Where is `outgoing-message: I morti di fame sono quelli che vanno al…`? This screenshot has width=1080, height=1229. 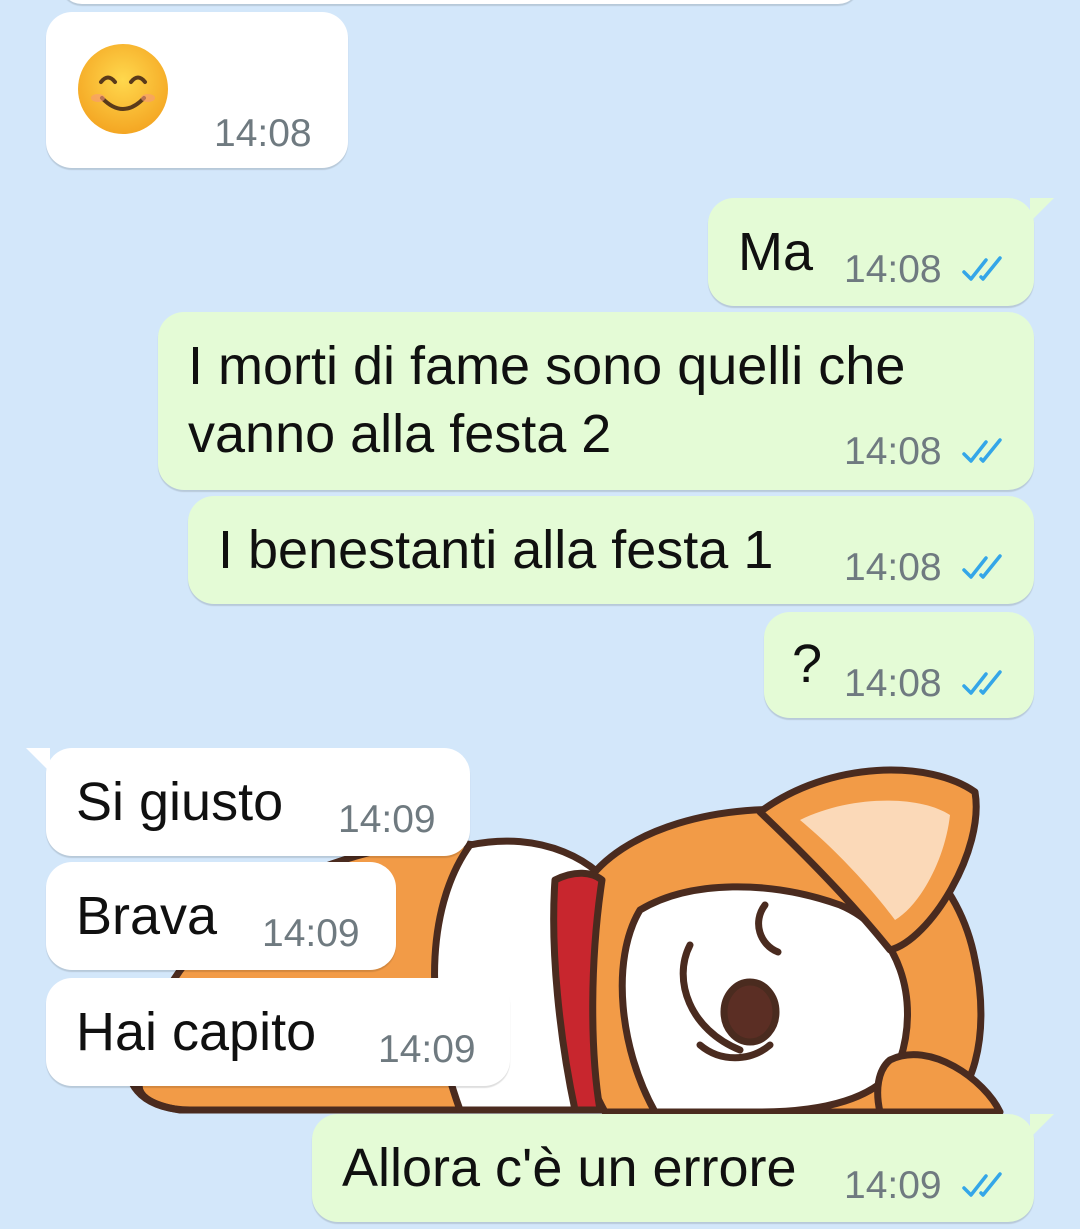 outgoing-message: I morti di fame sono quelli che vanno al… is located at coordinates (596, 401).